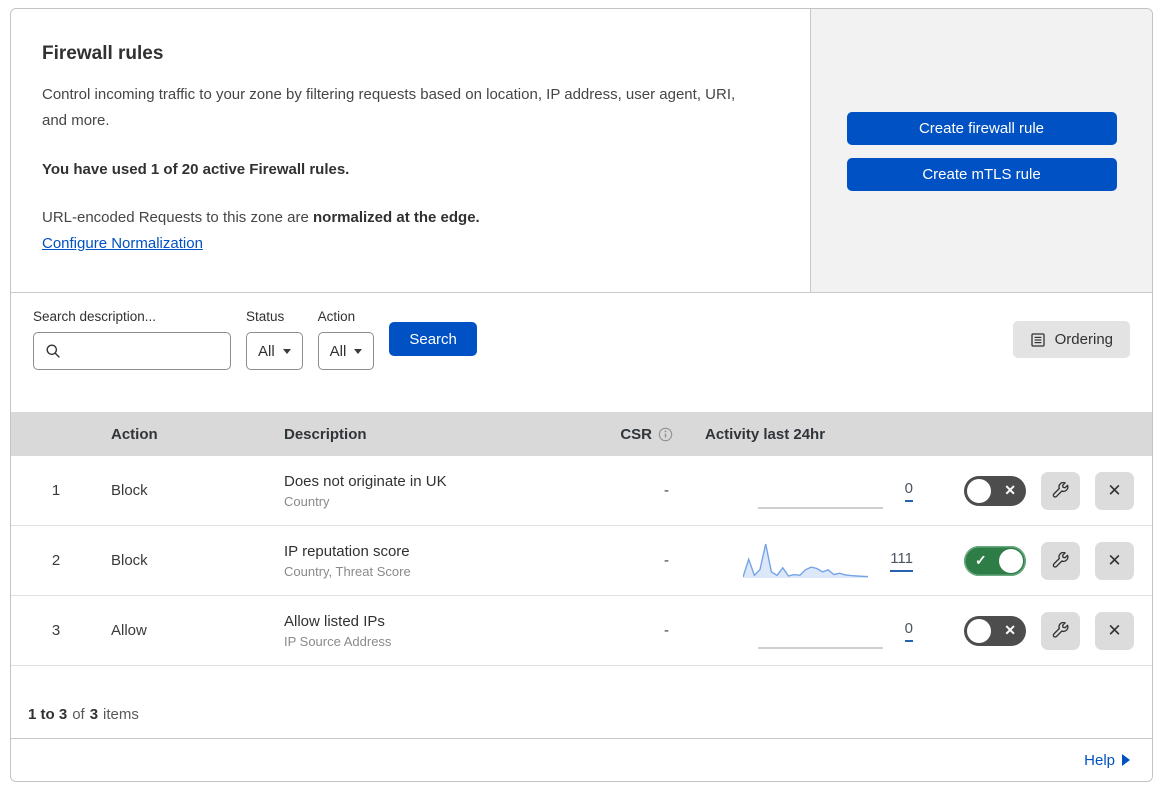 The height and width of the screenshot is (791, 1161). What do you see at coordinates (129, 630) in the screenshot?
I see `rule-action: Allow` at bounding box center [129, 630].